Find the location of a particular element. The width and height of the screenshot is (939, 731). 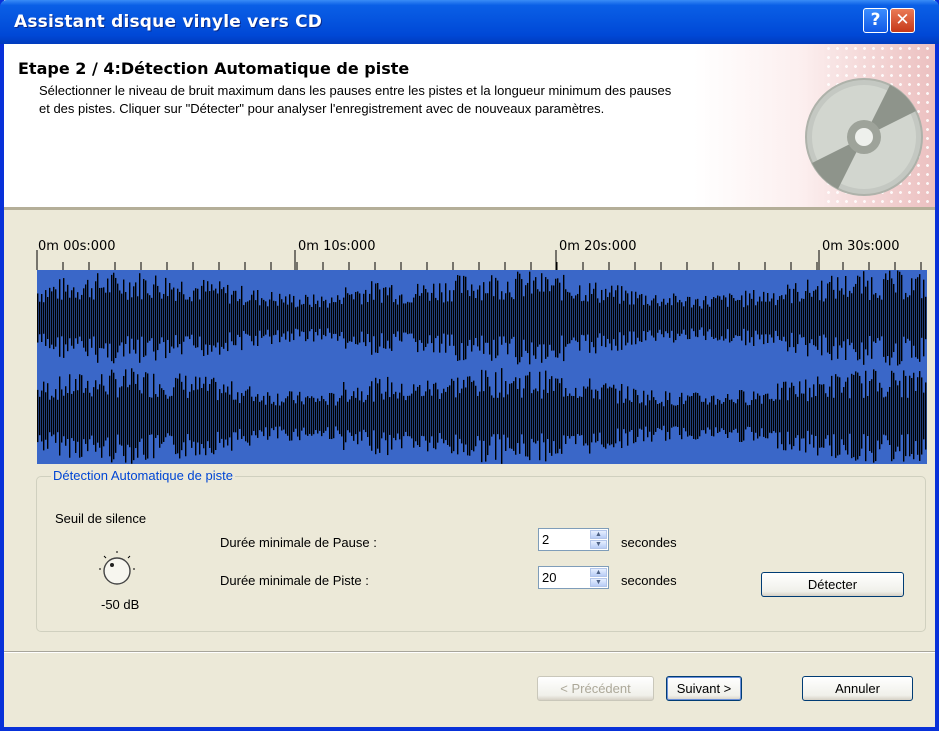

timeline-tick-0: 0m 00s:000 is located at coordinates (77, 246).